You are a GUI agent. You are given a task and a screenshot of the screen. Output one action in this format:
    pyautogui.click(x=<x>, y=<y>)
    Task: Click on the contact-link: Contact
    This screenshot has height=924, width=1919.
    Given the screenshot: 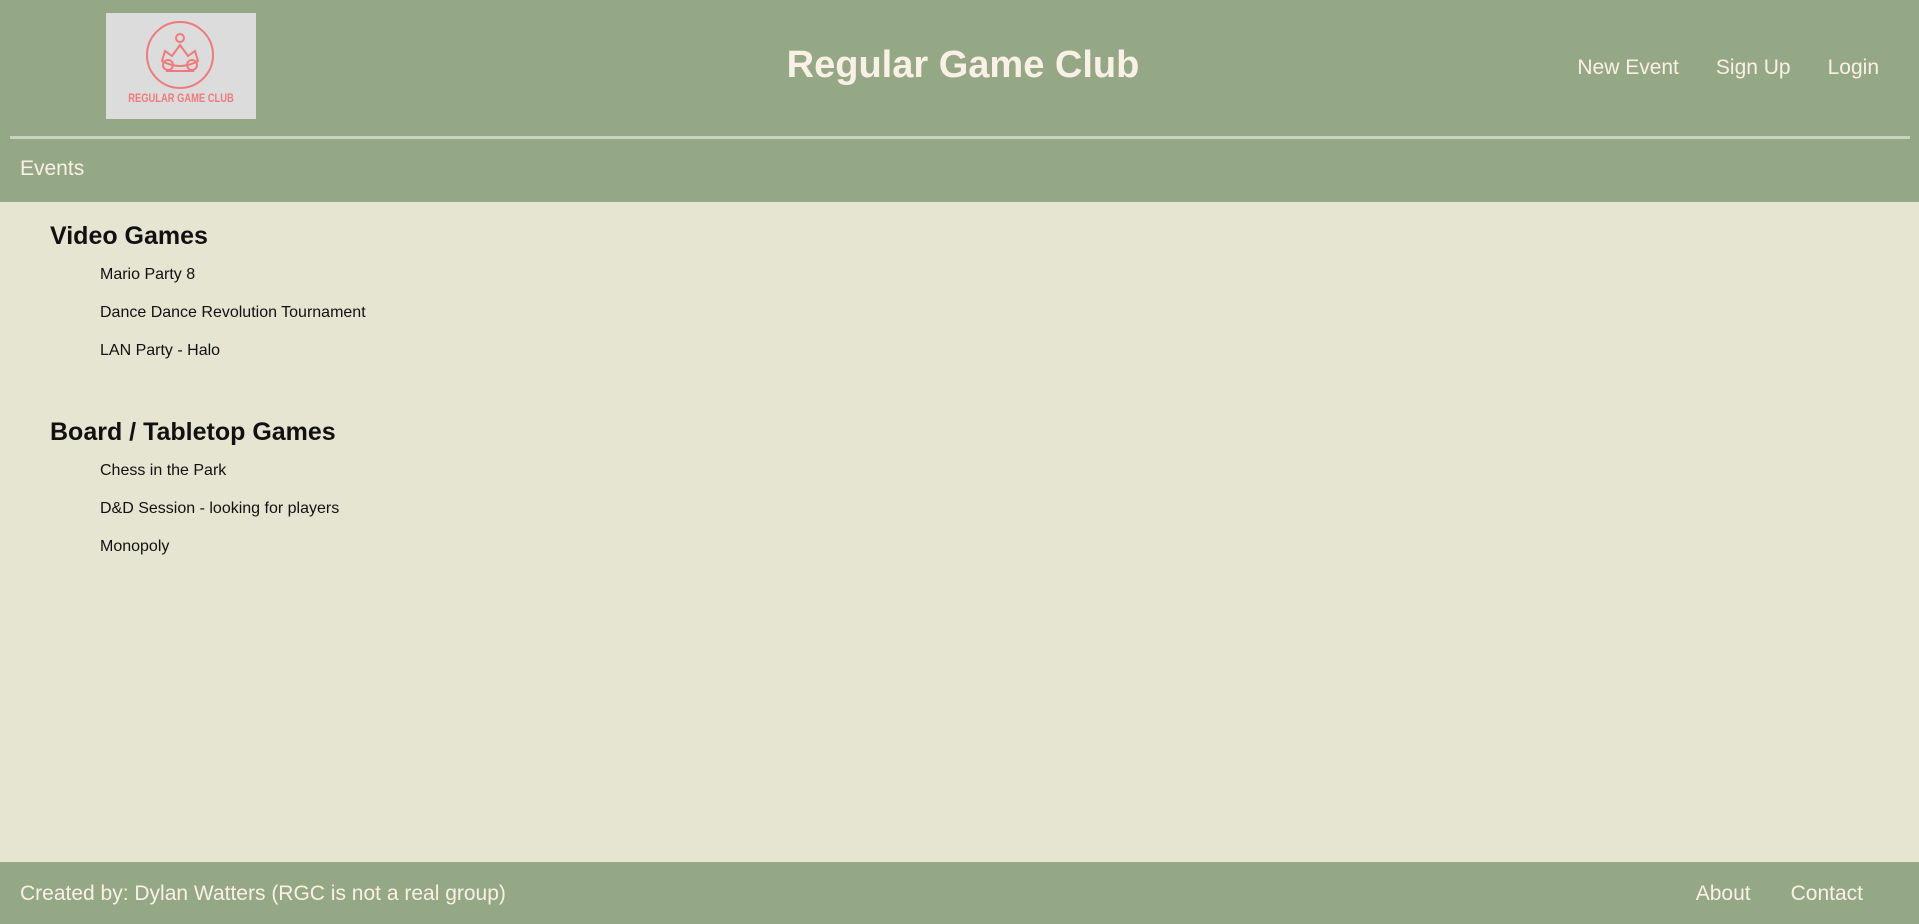 What is the action you would take?
    pyautogui.click(x=1827, y=894)
    